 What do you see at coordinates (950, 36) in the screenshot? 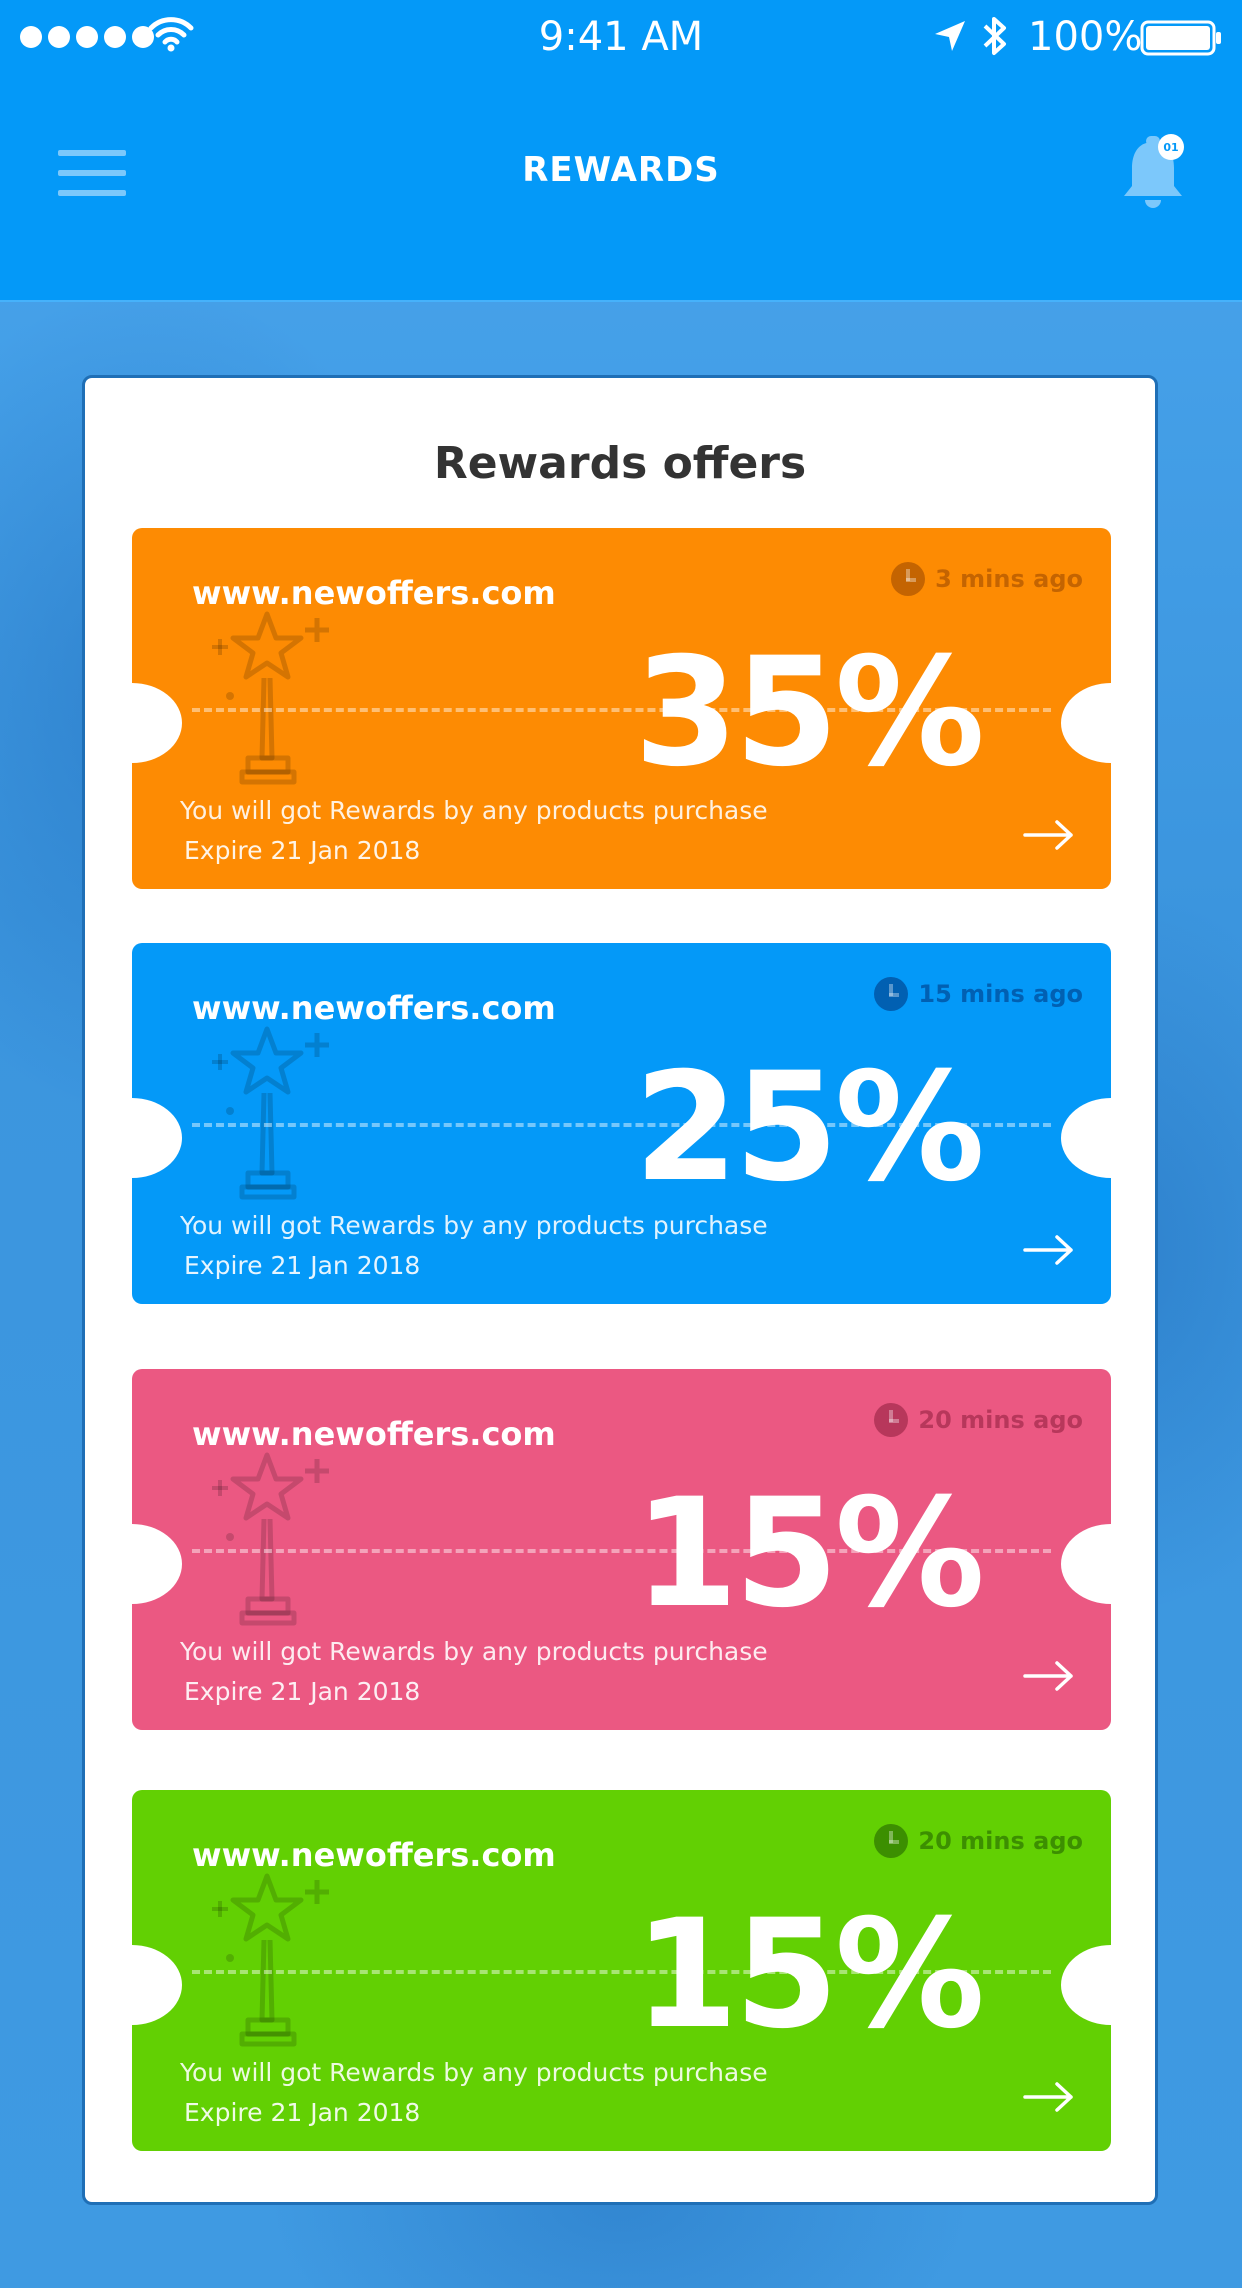
I see `location-arrow-icon` at bounding box center [950, 36].